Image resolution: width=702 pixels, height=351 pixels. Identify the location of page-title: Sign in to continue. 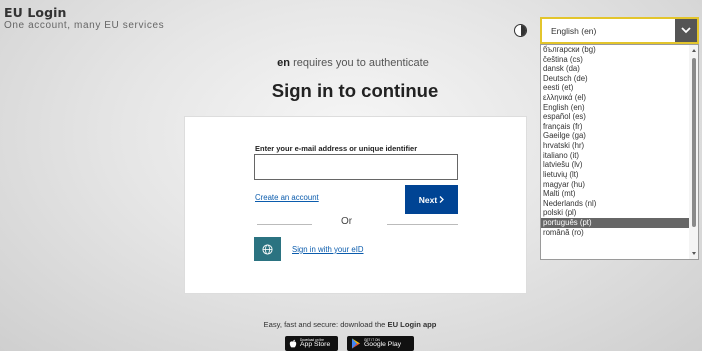
(355, 90).